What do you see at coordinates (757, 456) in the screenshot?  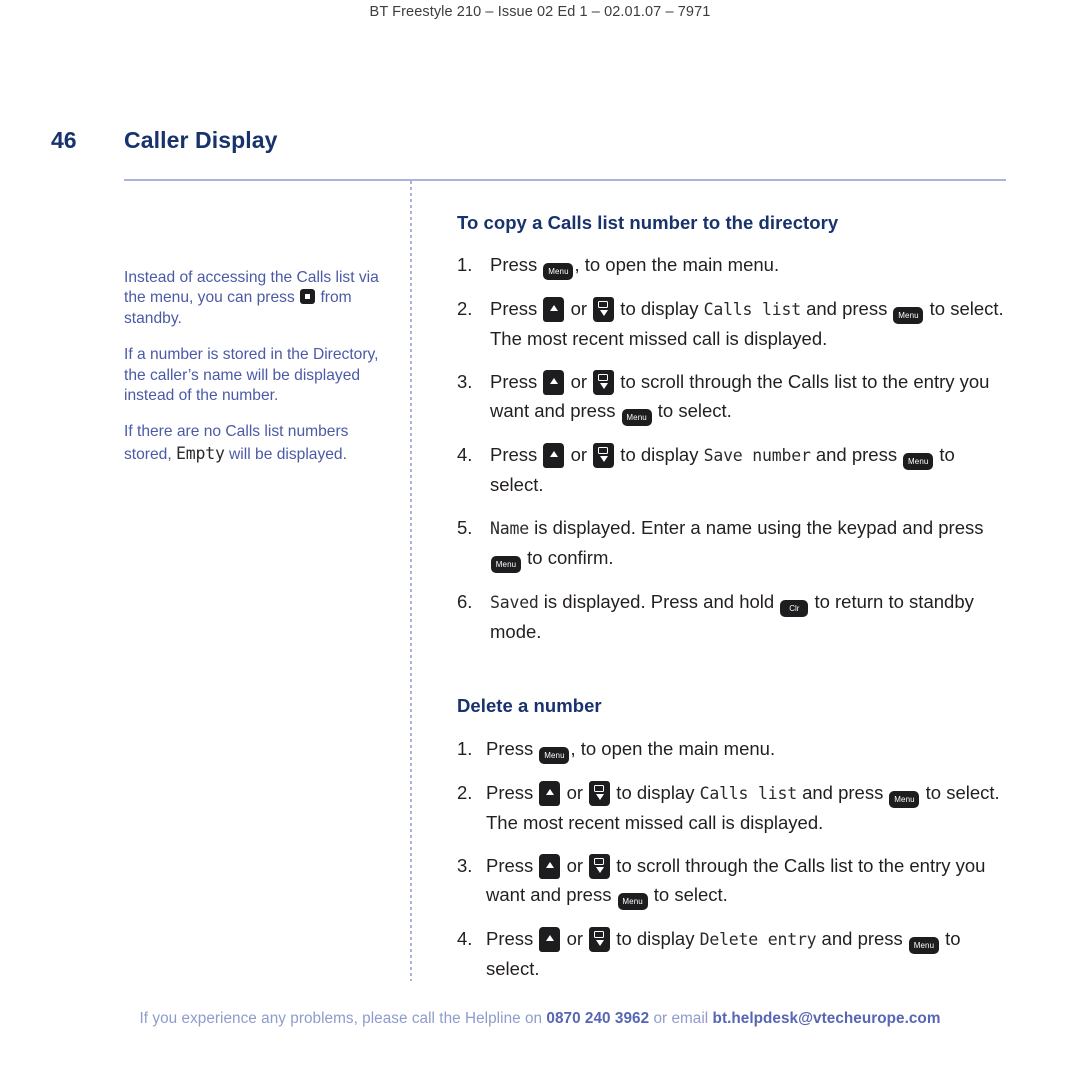 I see `lcd-display-text: Save number` at bounding box center [757, 456].